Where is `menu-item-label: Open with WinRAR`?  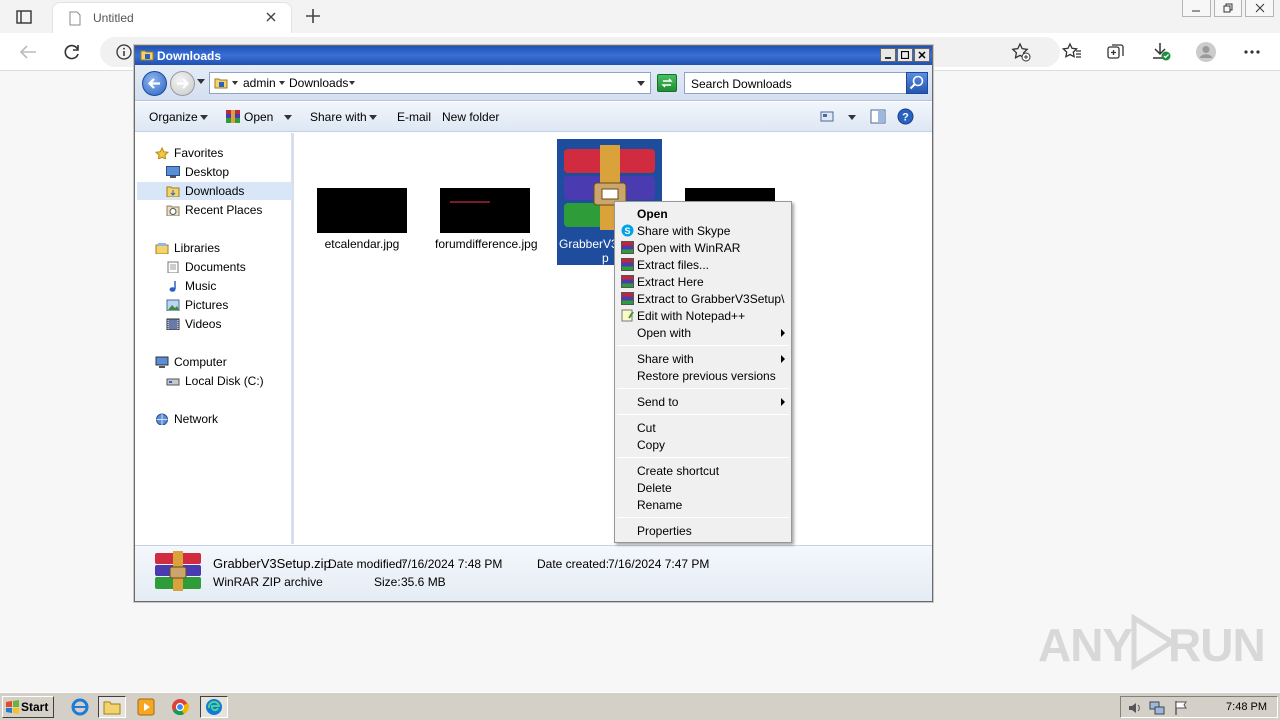 menu-item-label: Open with WinRAR is located at coordinates (689, 248).